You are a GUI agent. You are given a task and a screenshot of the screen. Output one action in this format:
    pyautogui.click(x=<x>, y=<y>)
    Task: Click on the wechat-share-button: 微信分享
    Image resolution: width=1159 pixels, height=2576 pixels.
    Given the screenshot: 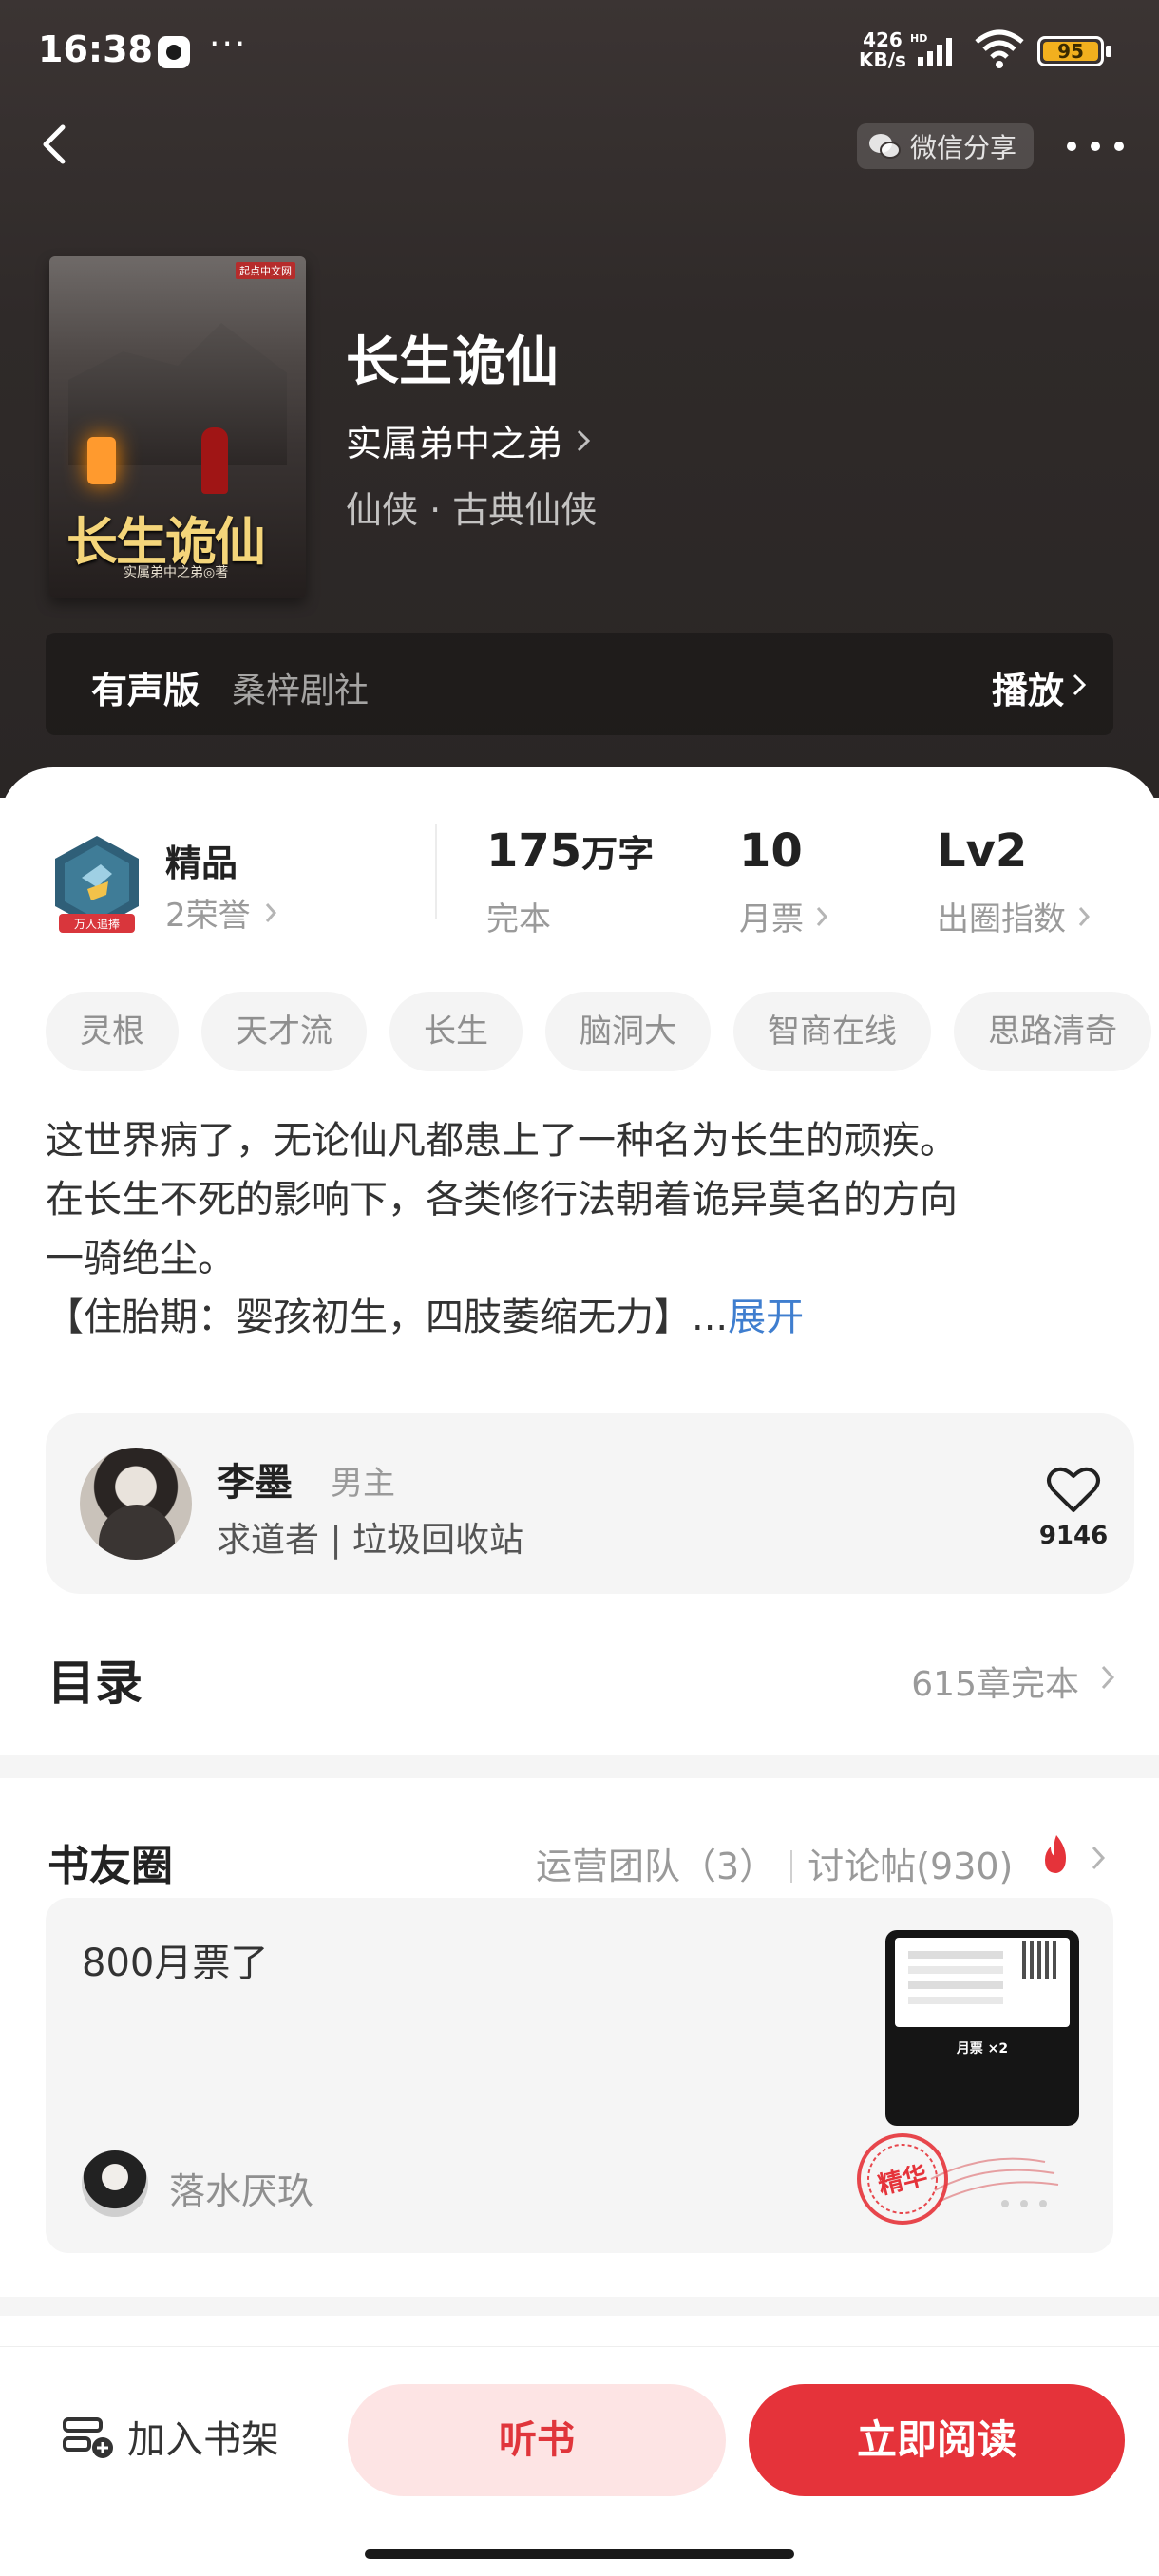 What is the action you would take?
    pyautogui.click(x=945, y=146)
    